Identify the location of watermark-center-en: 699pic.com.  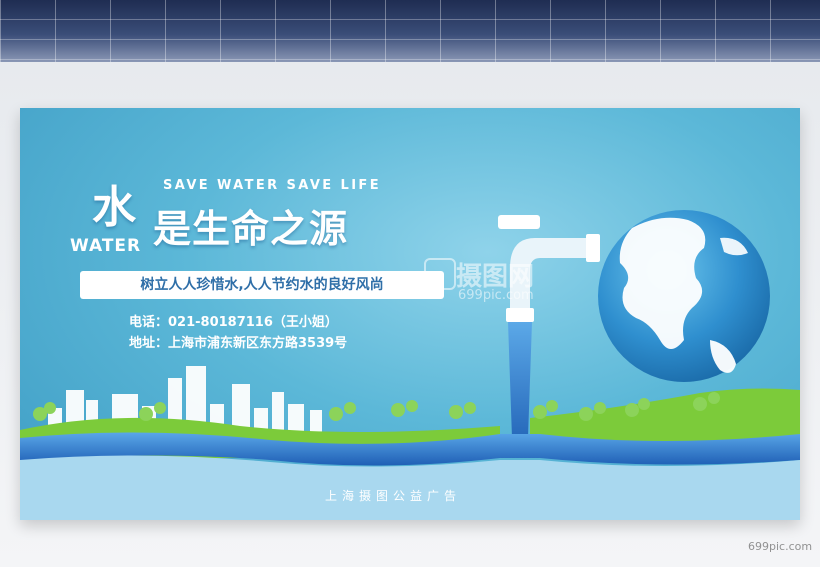
(496, 295).